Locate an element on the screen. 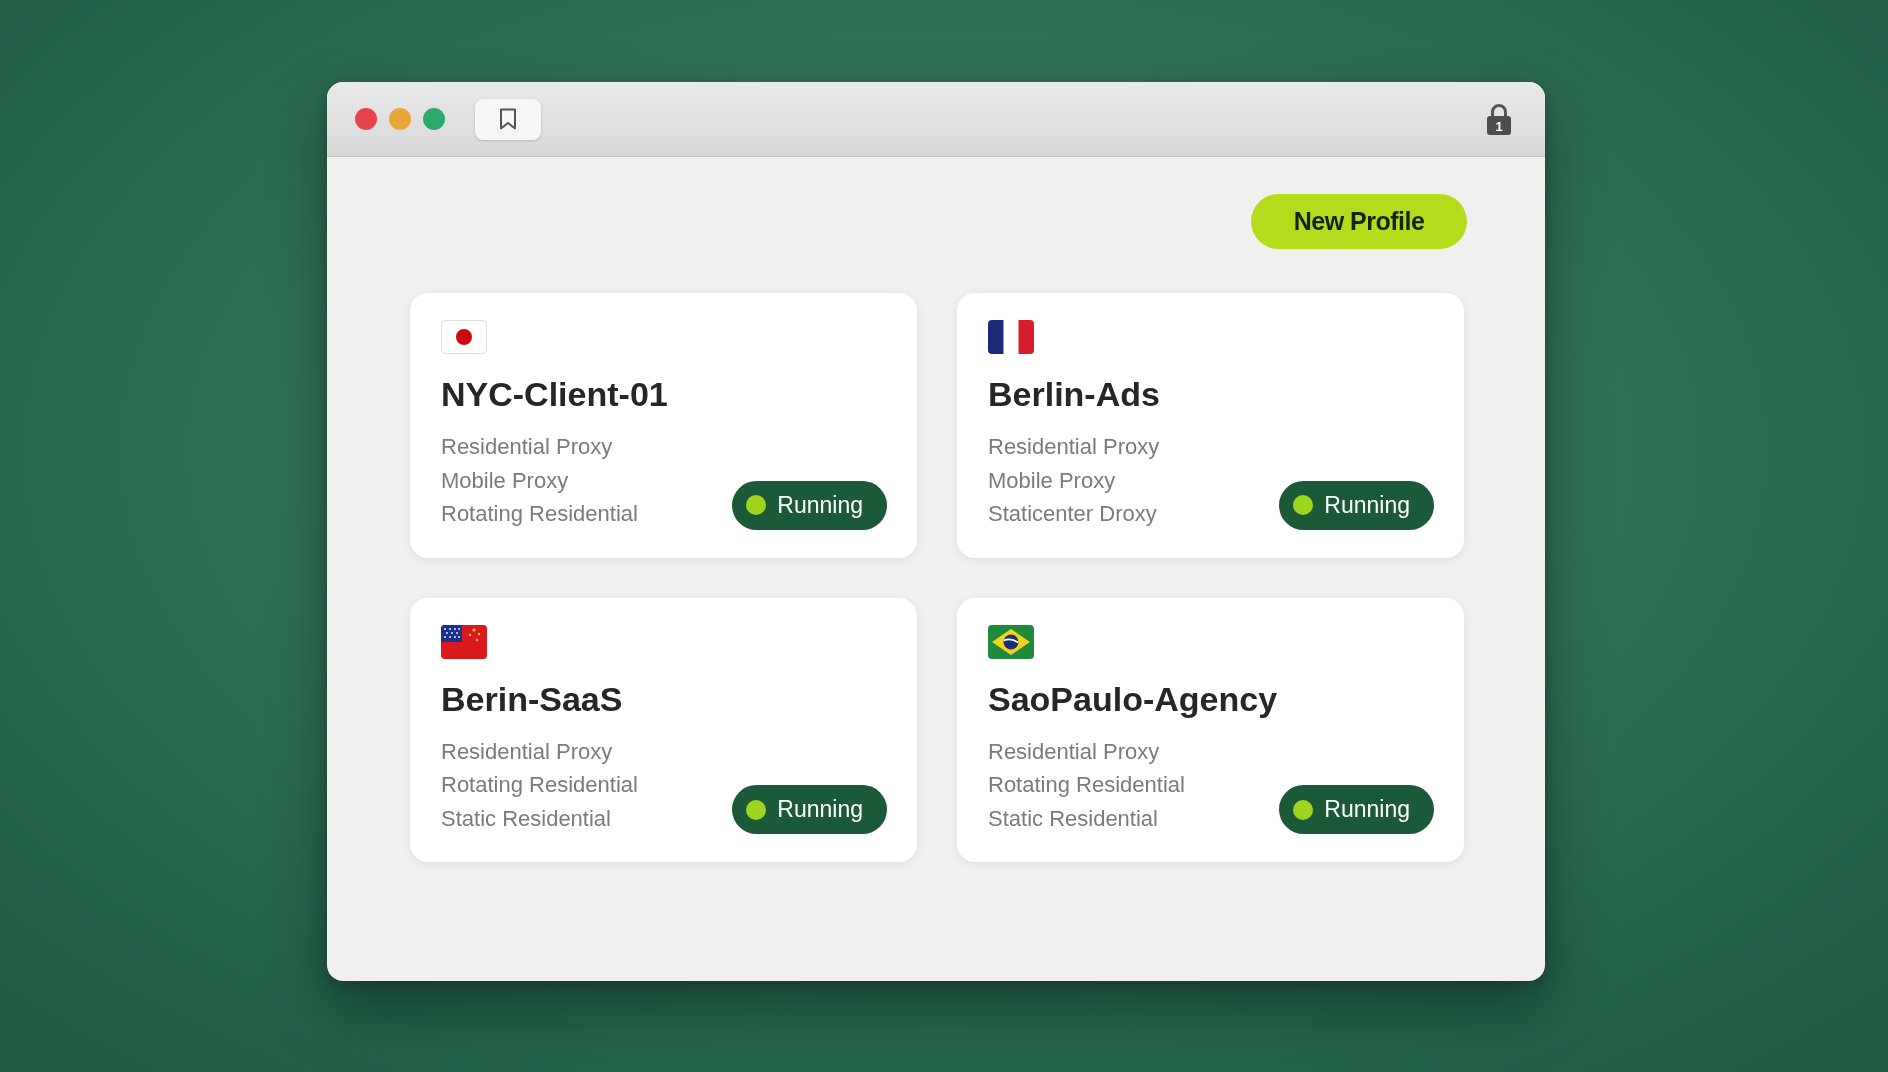  brazil-flag-icon is located at coordinates (1011, 641).